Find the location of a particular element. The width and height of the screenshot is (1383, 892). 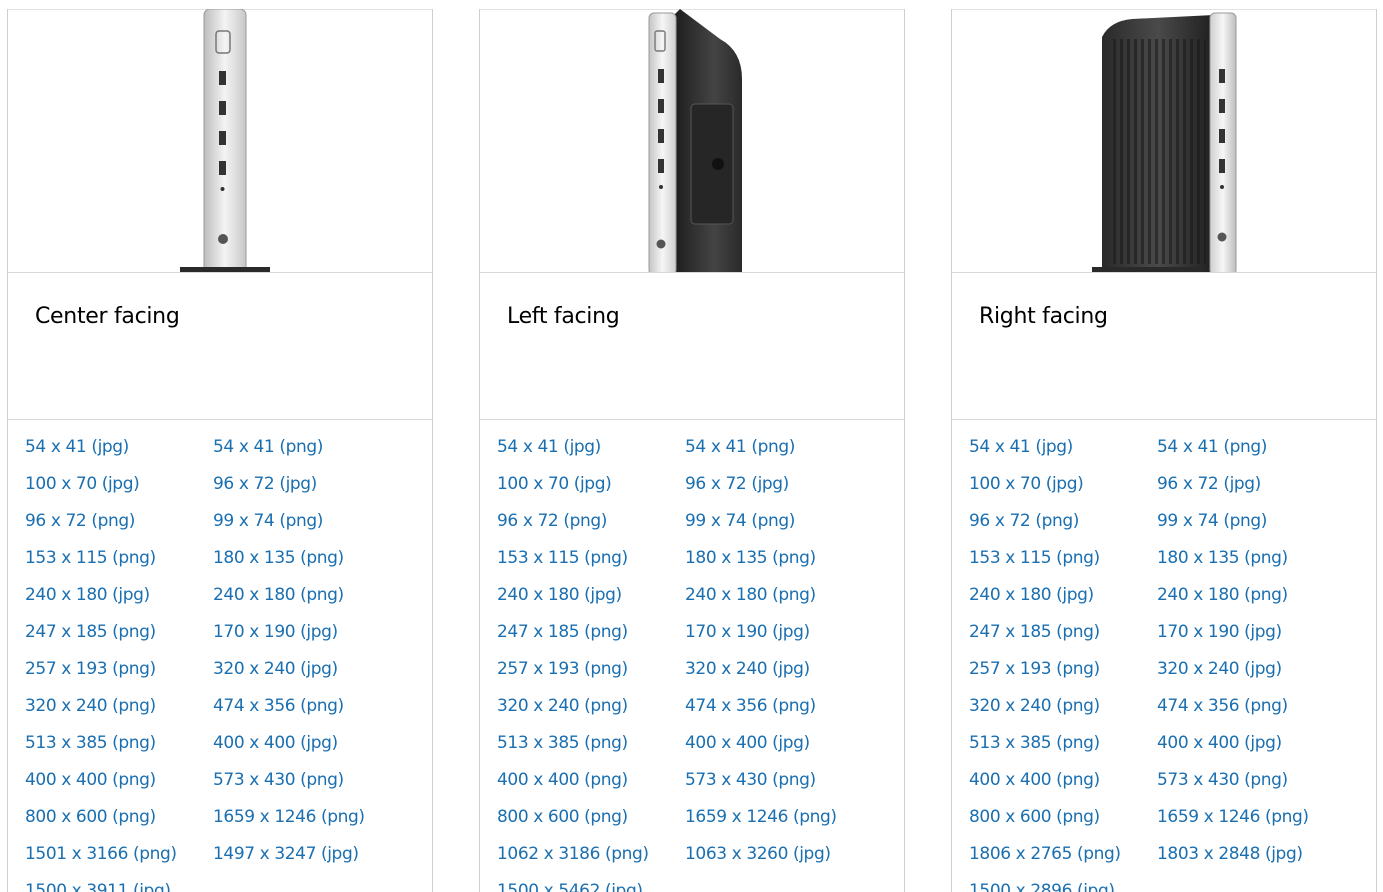

download-link: 1806 x 2765 (png) is located at coordinates (1045, 854).